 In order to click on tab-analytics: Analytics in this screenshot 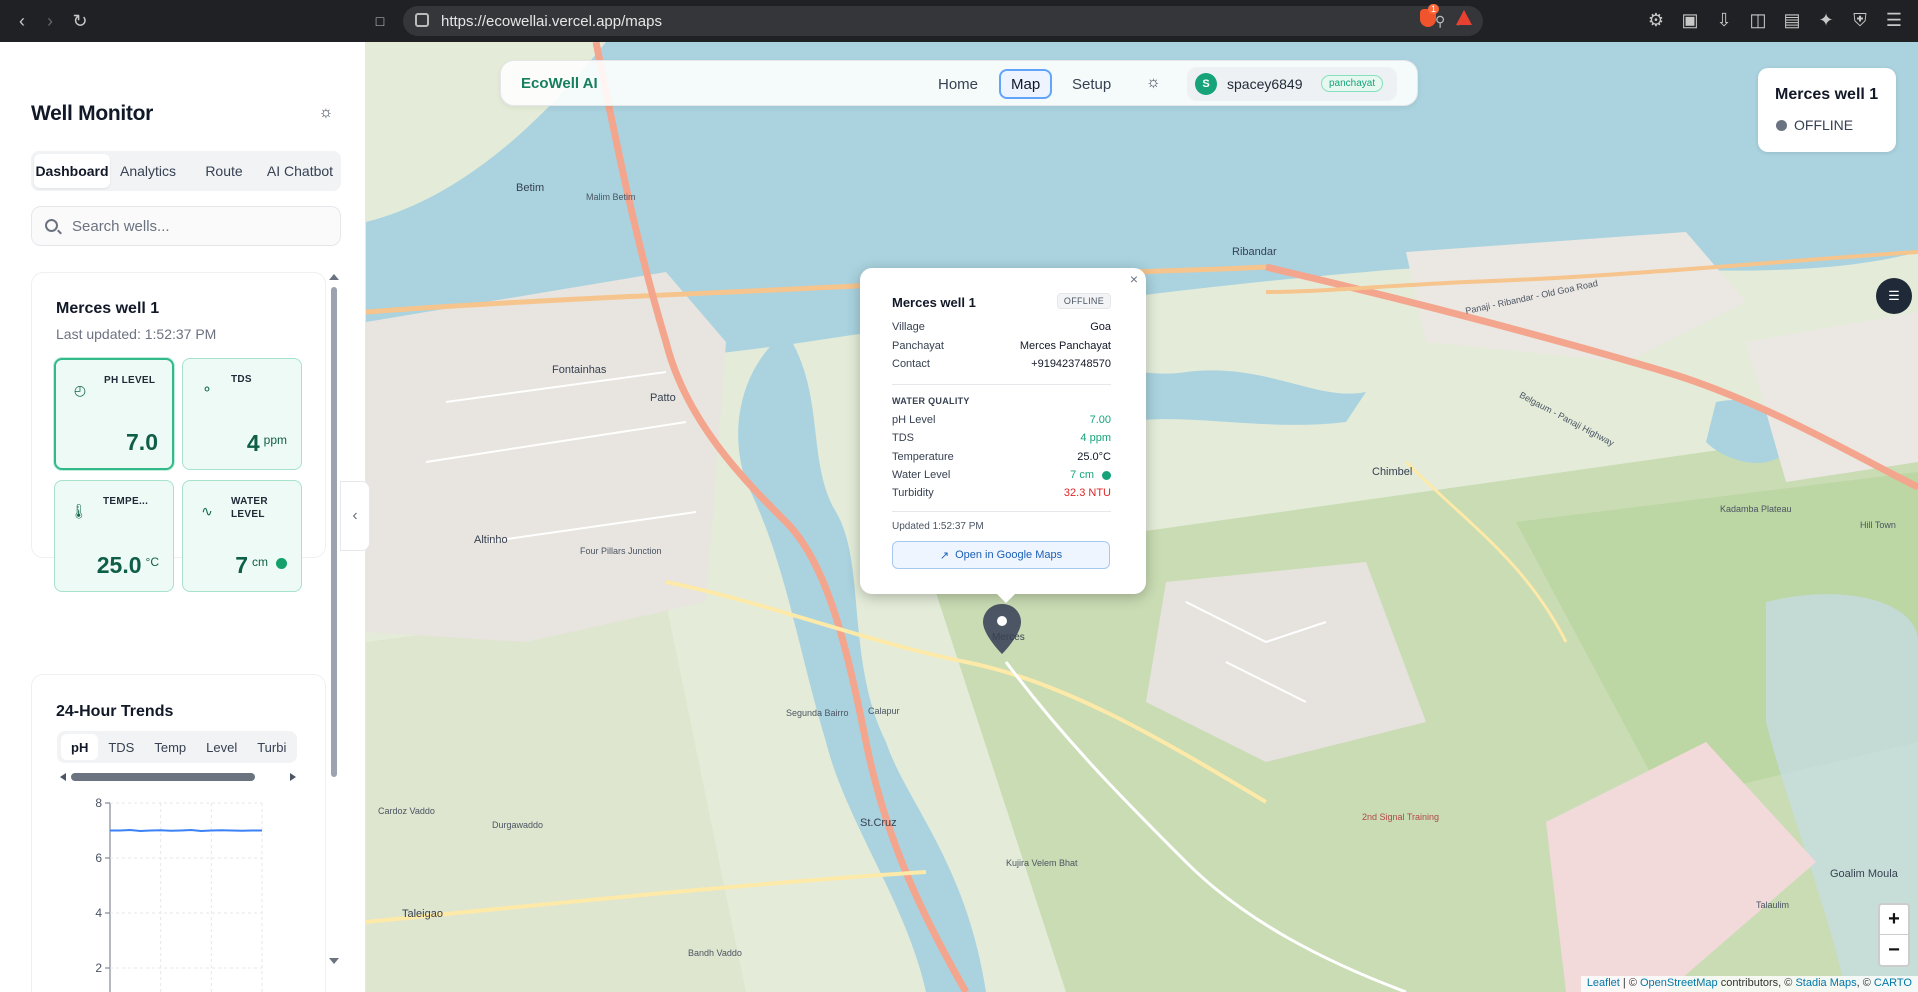, I will do `click(148, 171)`.